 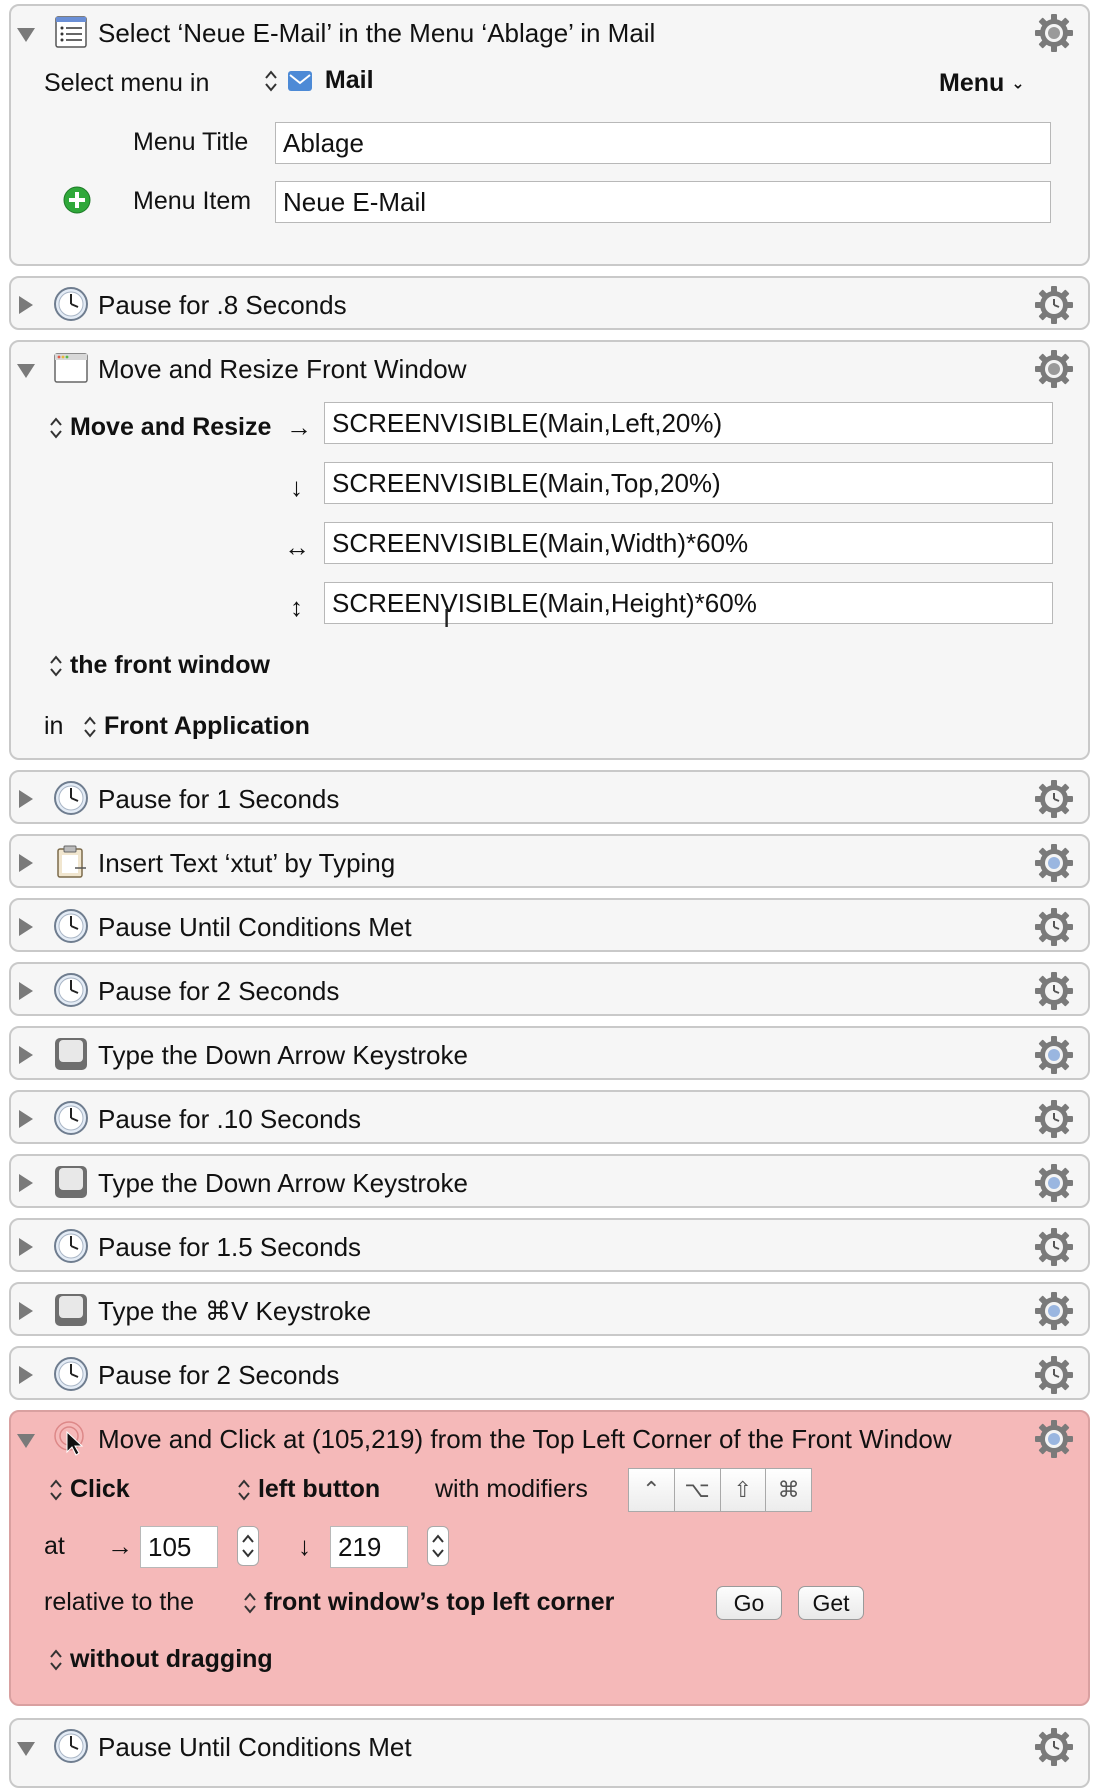 I want to click on relative-corner-popup: front window’s top left corner, so click(x=428, y=1602).